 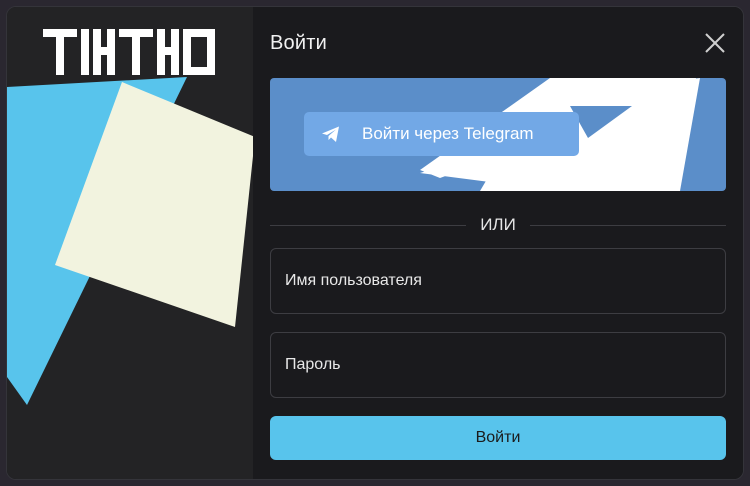 What do you see at coordinates (498, 225) in the screenshot?
I see `or-divider: ИЛИ` at bounding box center [498, 225].